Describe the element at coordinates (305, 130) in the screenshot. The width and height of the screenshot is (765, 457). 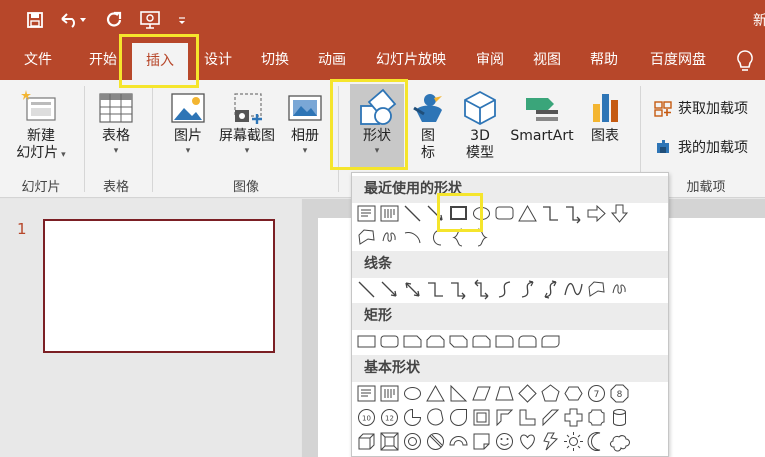
I see `photo-album-button: 相册 ▾` at that location.